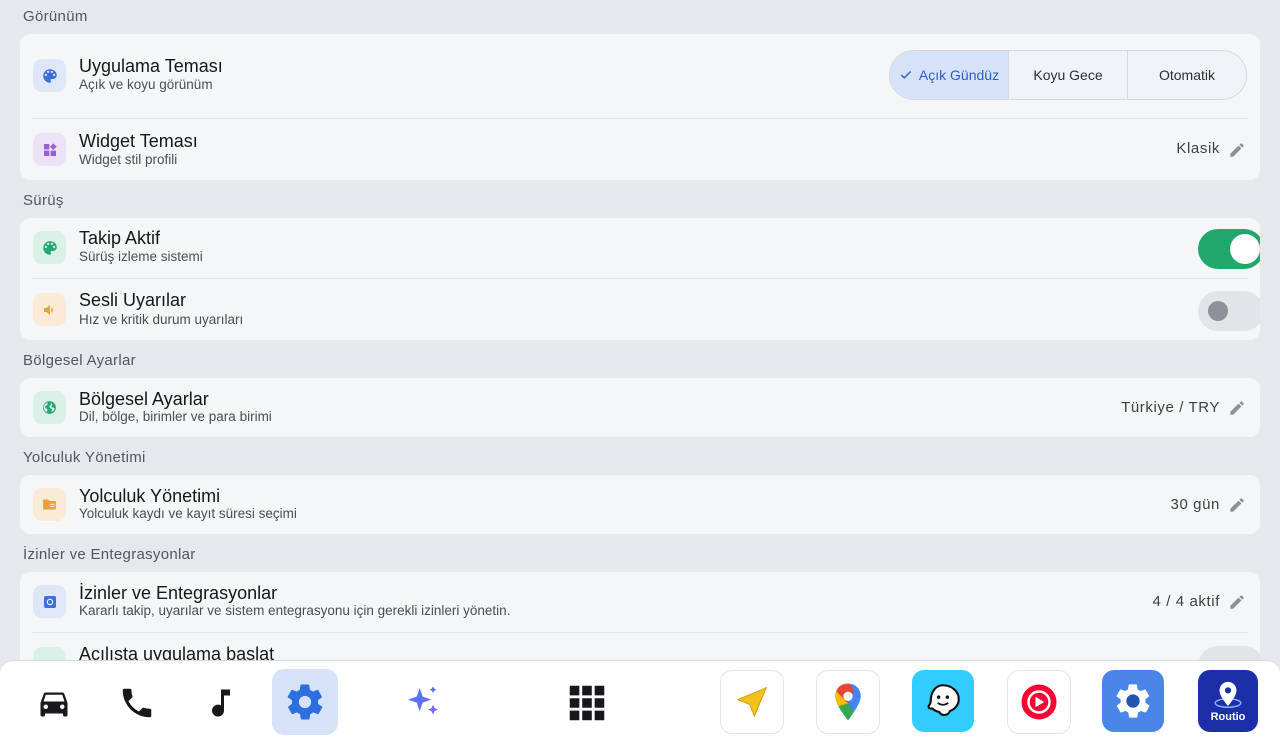 The width and height of the screenshot is (1280, 745). I want to click on shield-settings-icon, so click(49, 601).